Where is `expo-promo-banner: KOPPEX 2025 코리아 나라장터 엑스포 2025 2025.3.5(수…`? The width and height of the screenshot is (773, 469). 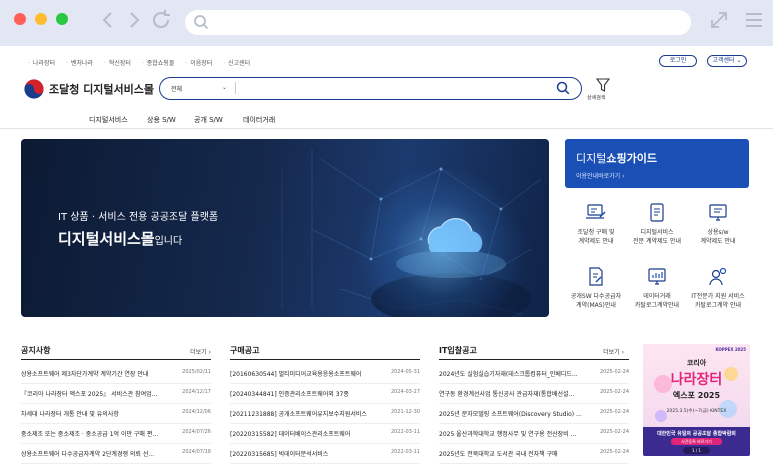 expo-promo-banner: KOPPEX 2025 코리아 나라장터 엑스포 2025 2025.3.5(수… is located at coordinates (696, 400).